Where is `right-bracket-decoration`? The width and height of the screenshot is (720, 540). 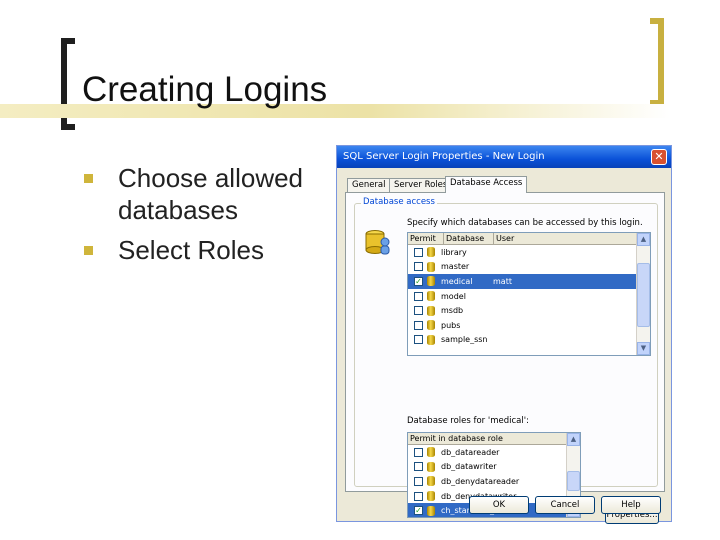 right-bracket-decoration is located at coordinates (657, 62).